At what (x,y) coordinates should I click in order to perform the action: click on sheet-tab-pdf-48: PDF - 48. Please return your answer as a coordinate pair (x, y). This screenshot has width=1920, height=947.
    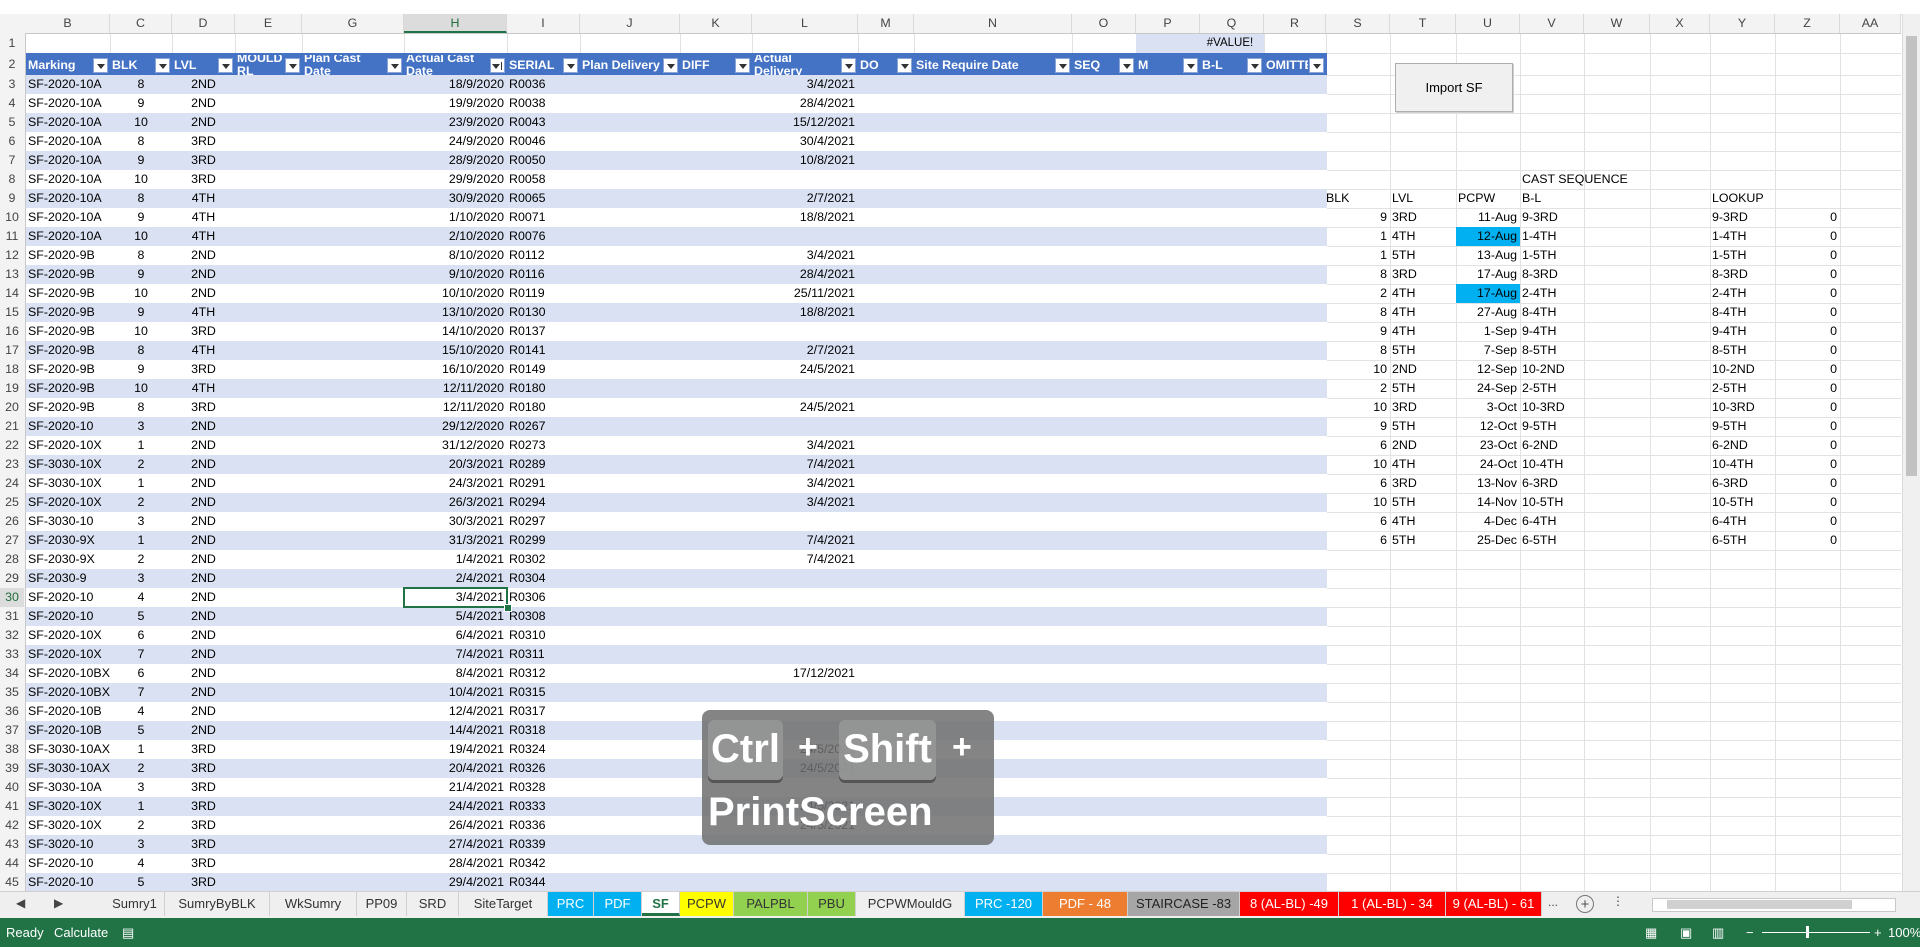
    Looking at the image, I should click on (1085, 904).